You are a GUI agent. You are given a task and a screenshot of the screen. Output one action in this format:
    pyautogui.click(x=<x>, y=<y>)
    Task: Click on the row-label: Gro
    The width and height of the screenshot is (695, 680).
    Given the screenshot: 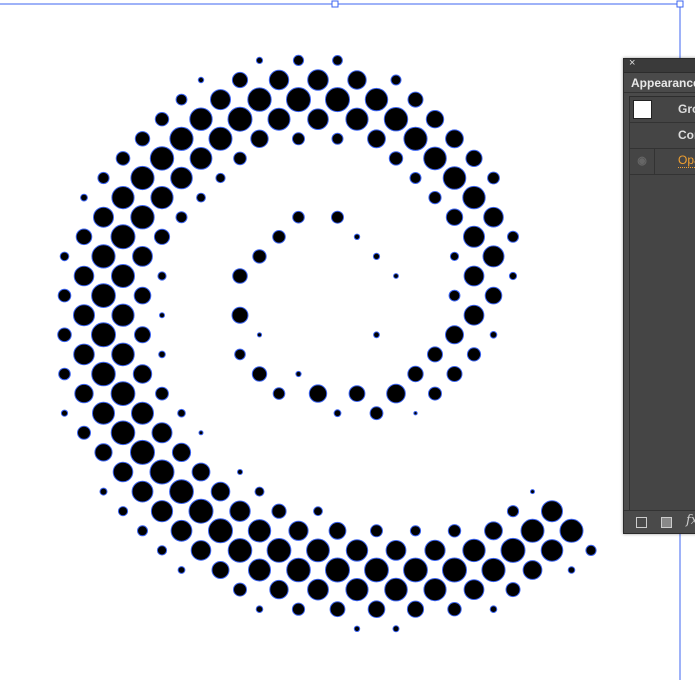 What is the action you would take?
    pyautogui.click(x=686, y=109)
    